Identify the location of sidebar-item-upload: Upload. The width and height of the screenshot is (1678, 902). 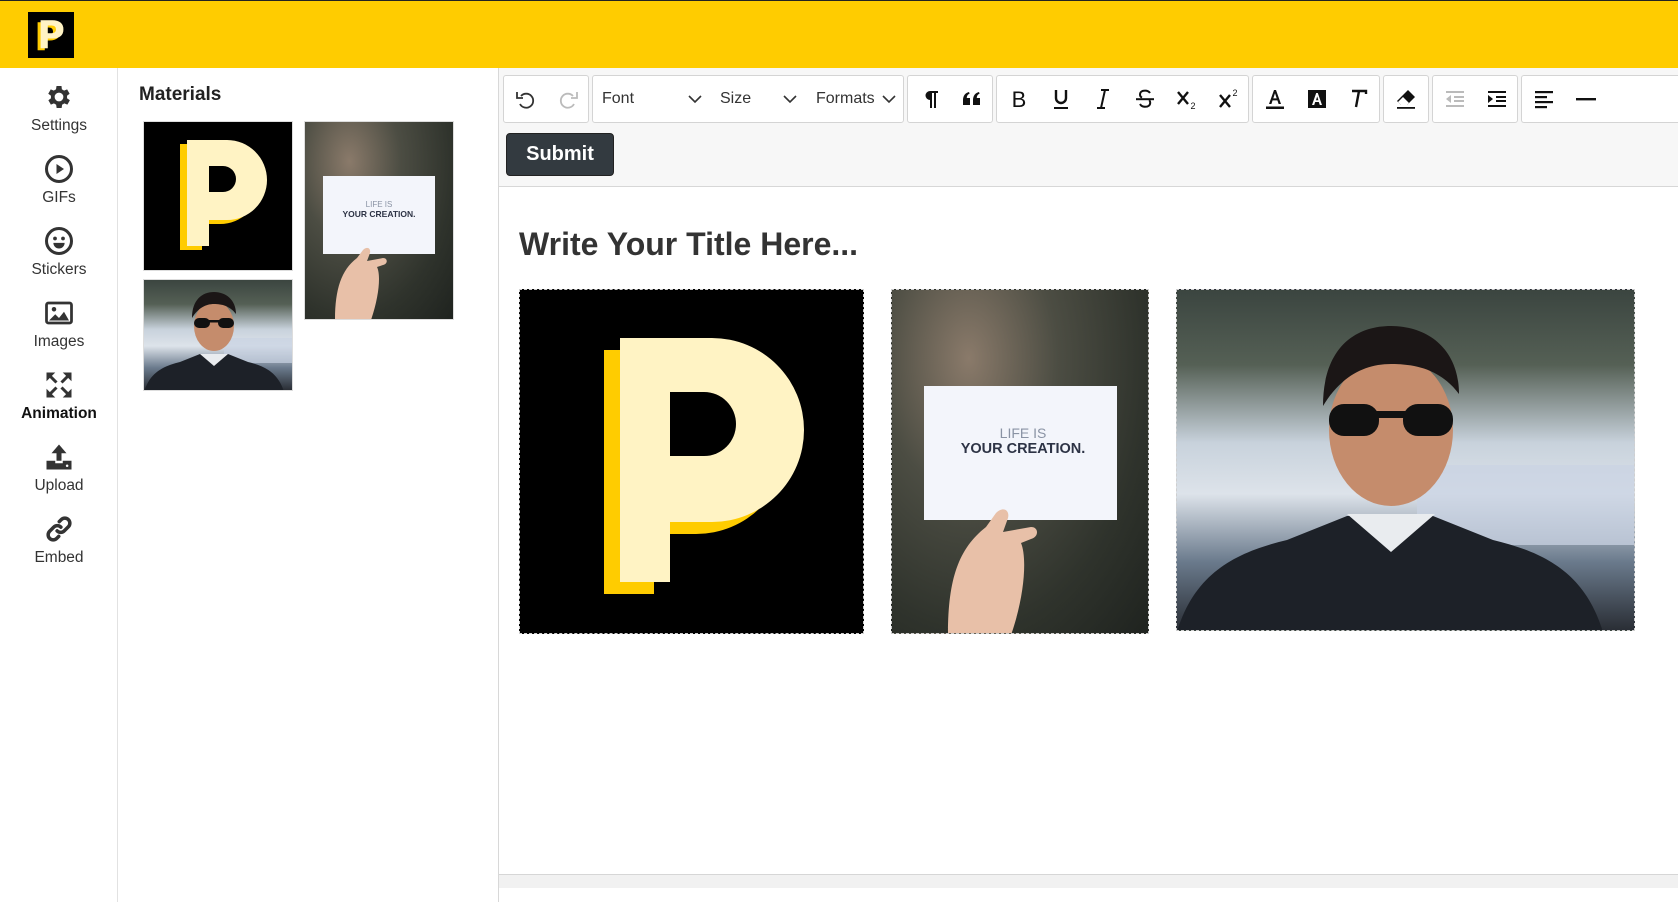
(59, 477).